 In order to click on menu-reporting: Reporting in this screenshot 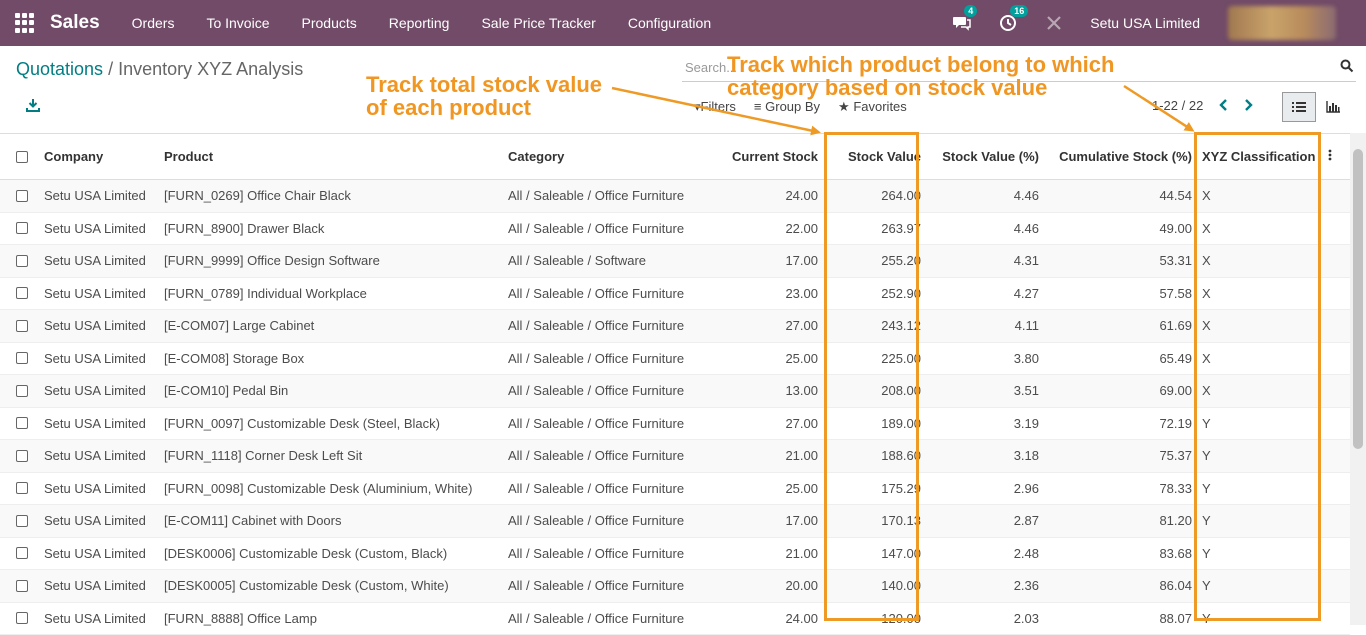, I will do `click(419, 23)`.